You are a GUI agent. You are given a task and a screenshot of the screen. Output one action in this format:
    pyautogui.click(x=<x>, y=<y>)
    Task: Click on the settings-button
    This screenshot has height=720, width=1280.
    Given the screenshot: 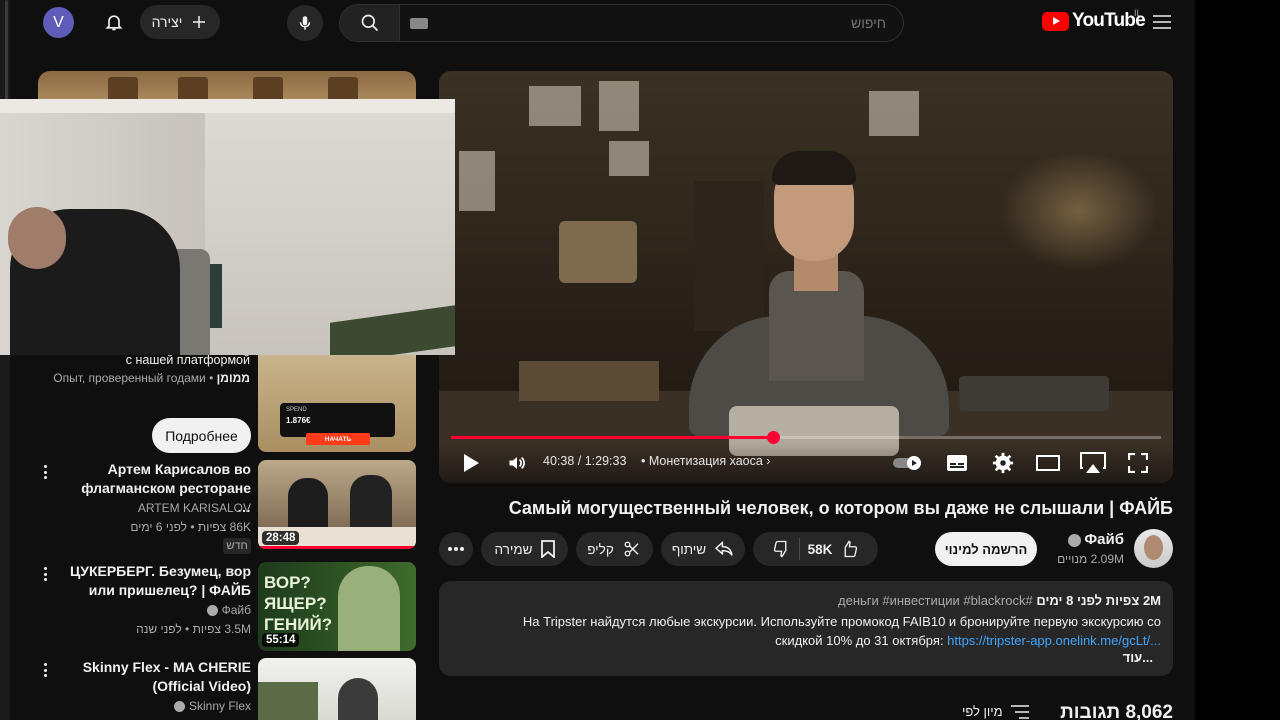 What is the action you would take?
    pyautogui.click(x=1003, y=463)
    